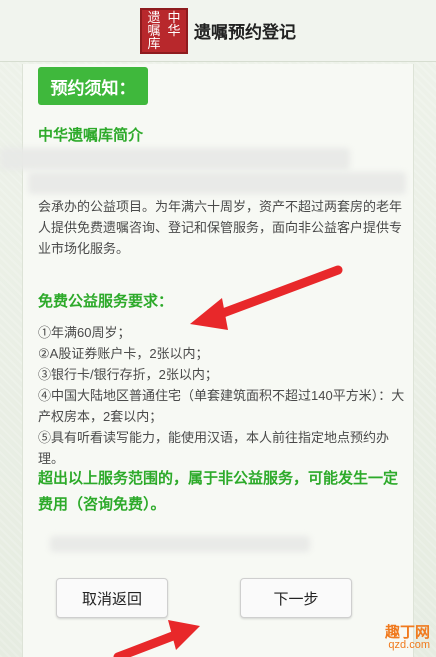 This screenshot has height=657, width=436. What do you see at coordinates (409, 645) in the screenshot?
I see `watermark-line: qzd.com` at bounding box center [409, 645].